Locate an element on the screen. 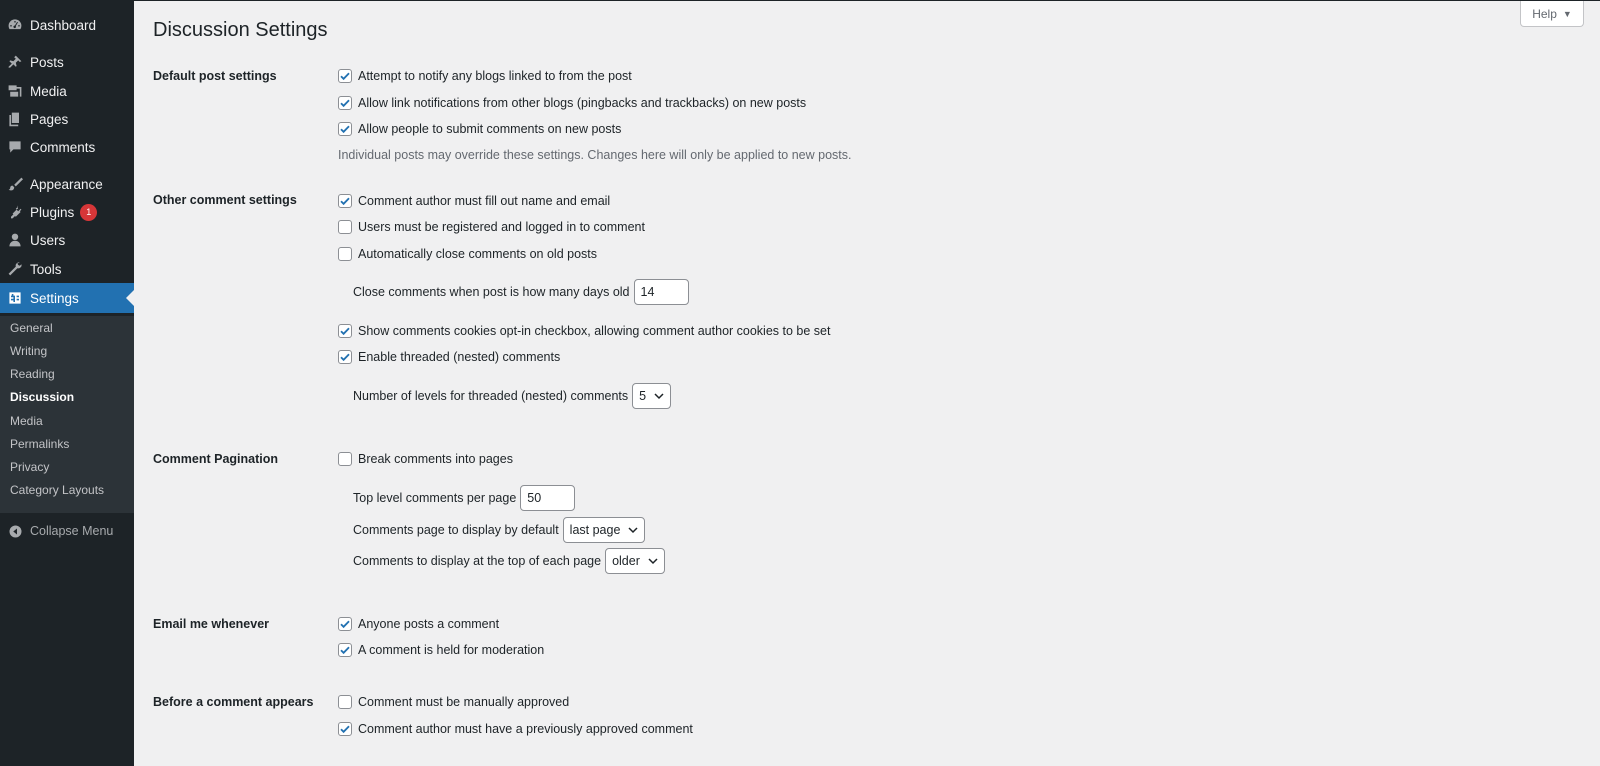  checkbox-break-into-pages: Break comments into pages is located at coordinates (425, 459).